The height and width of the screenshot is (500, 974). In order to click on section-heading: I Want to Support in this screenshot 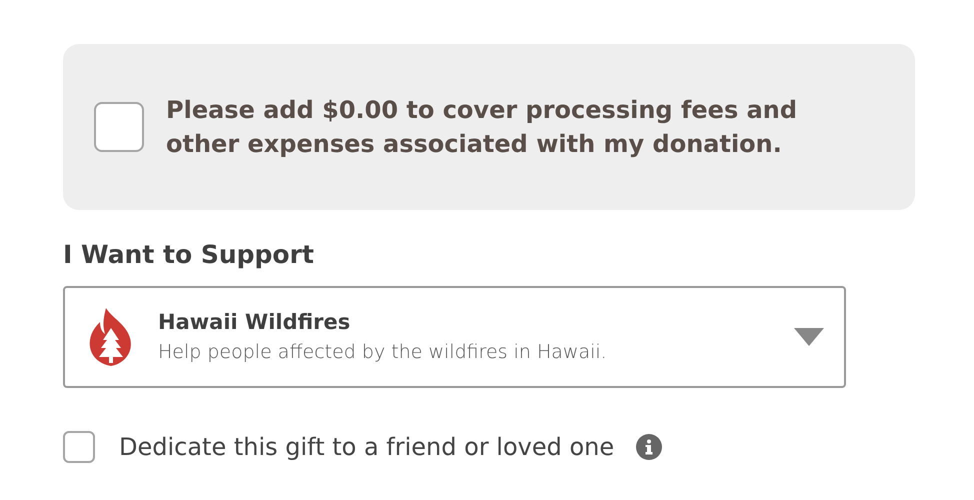, I will do `click(188, 255)`.